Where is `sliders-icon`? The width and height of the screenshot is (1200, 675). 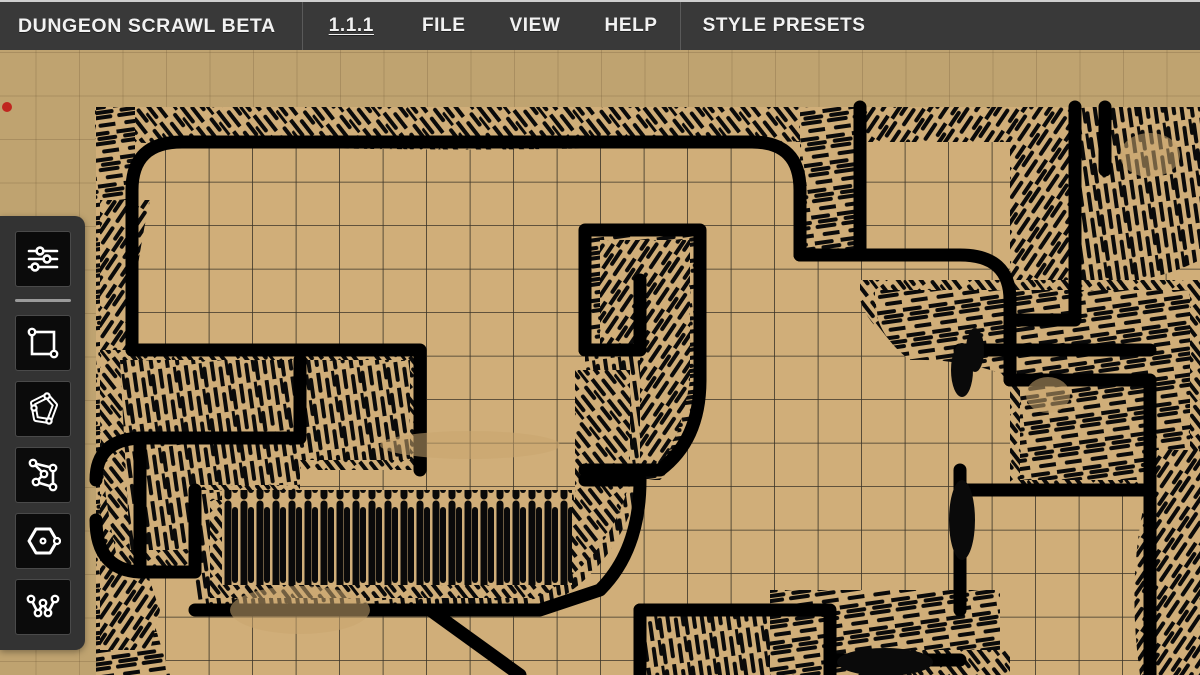 sliders-icon is located at coordinates (43, 259).